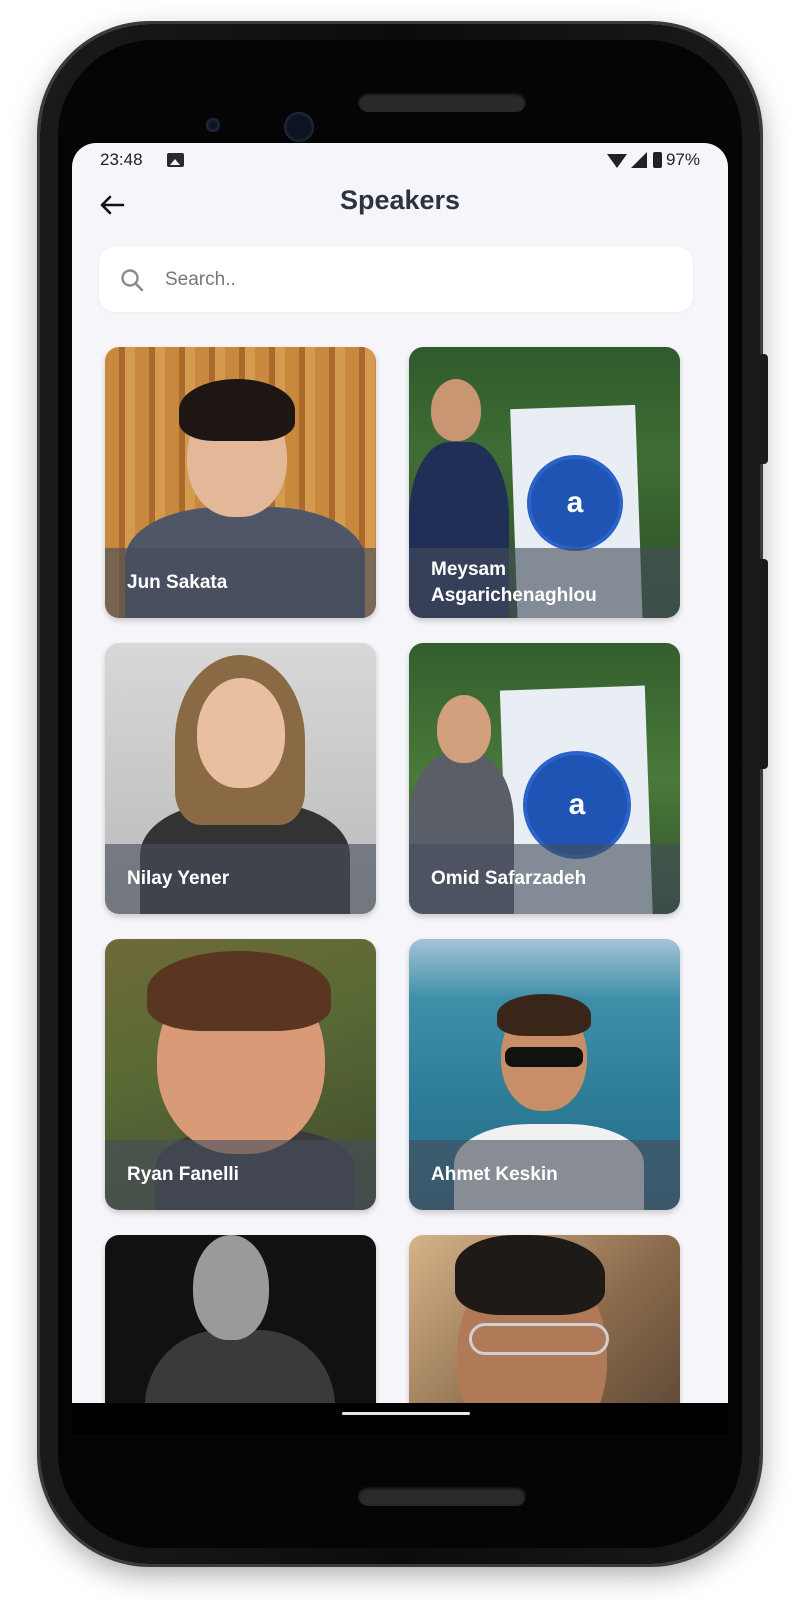 This screenshot has width=800, height=1600. I want to click on status-time: 23:48, so click(121, 159).